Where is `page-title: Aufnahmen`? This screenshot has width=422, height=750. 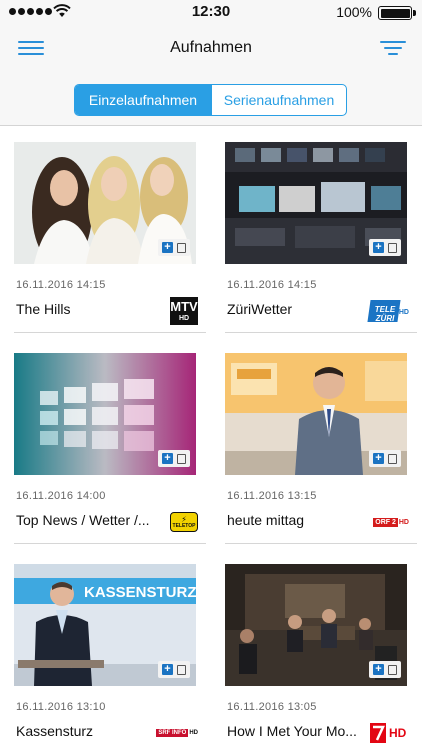
page-title: Aufnahmen is located at coordinates (211, 47).